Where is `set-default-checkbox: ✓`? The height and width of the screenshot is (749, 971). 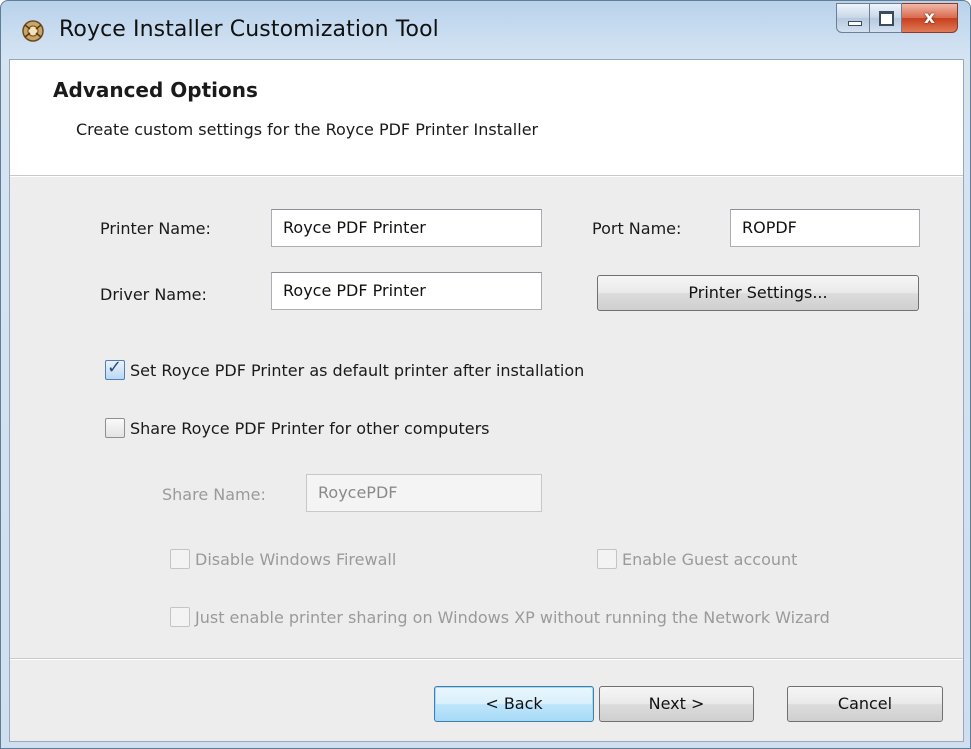
set-default-checkbox: ✓ is located at coordinates (115, 368).